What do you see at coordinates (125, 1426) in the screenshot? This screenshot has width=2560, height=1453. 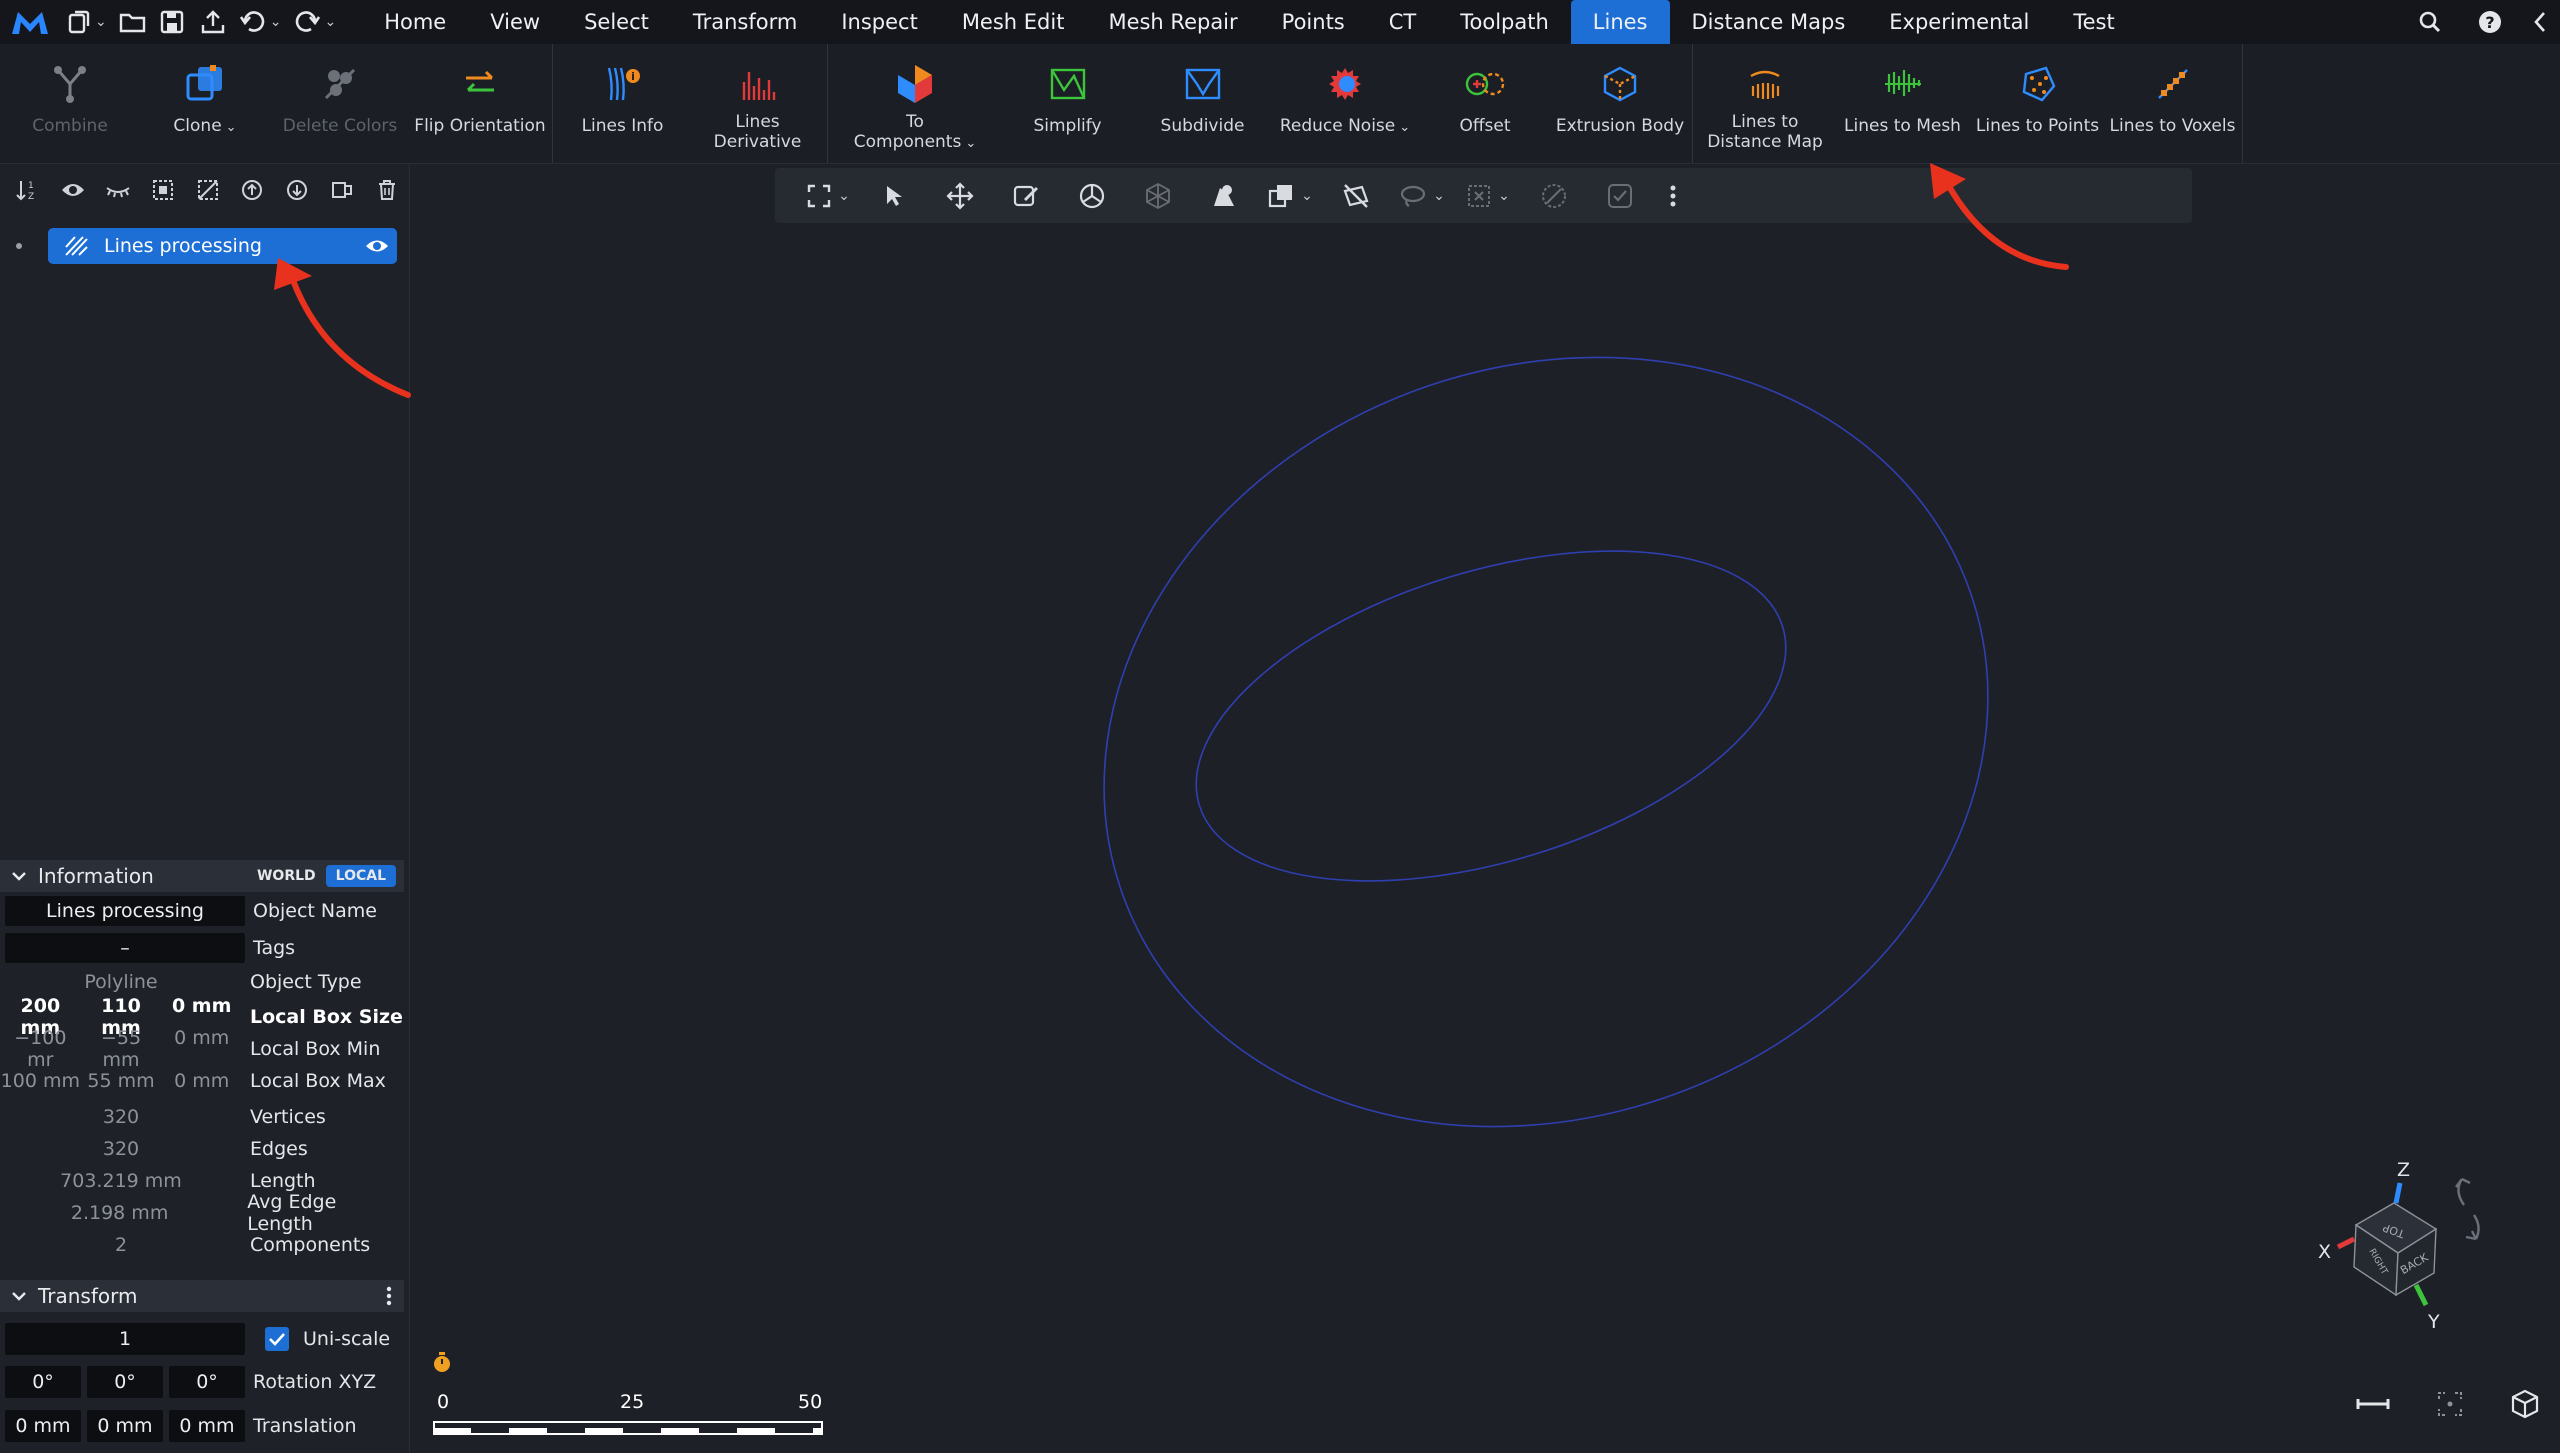 I see `translation-y-input: 0 mm` at bounding box center [125, 1426].